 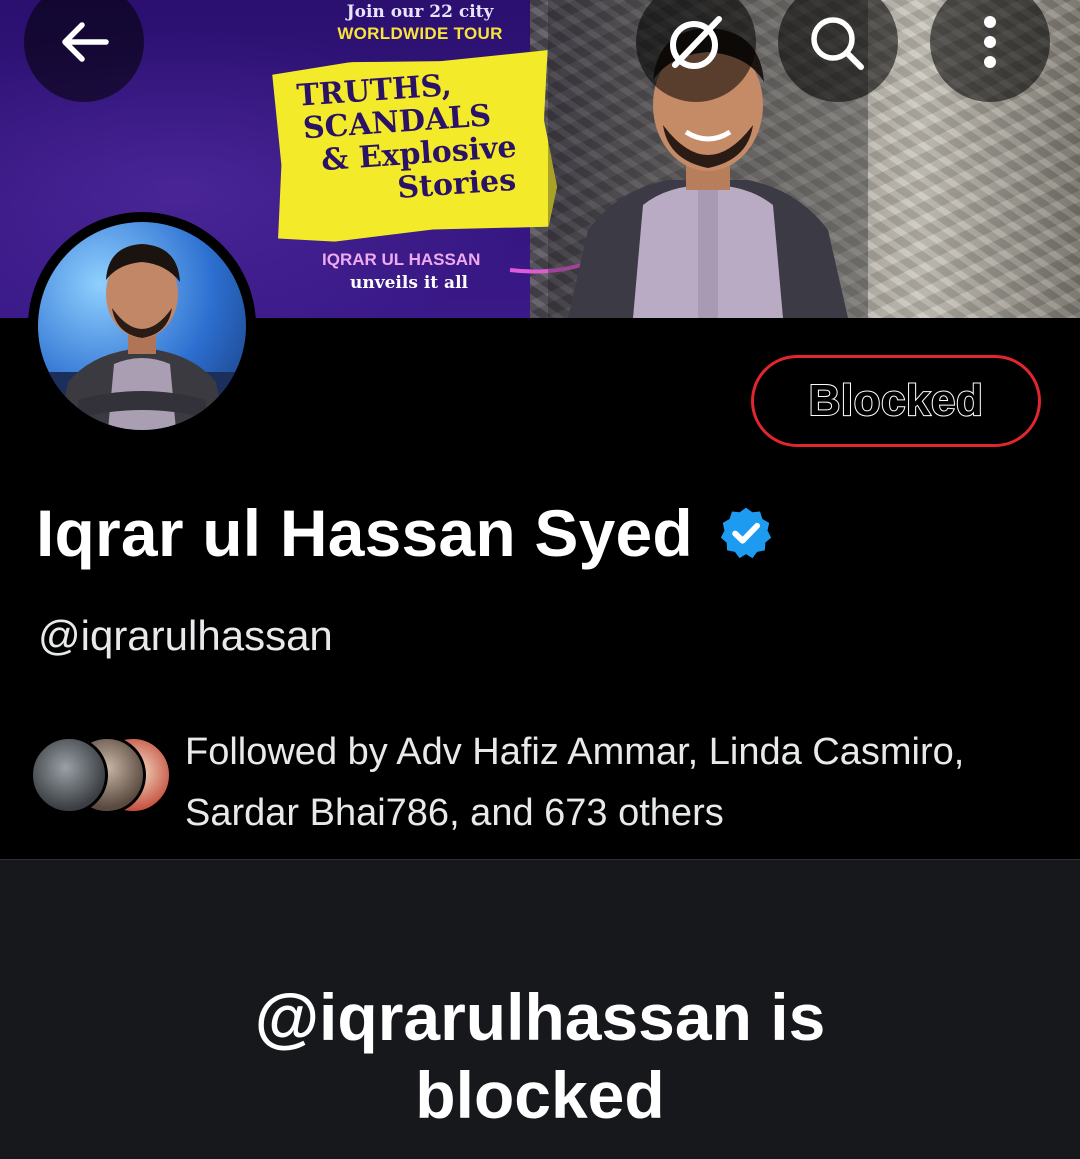 I want to click on arrow-left-icon, so click(x=85, y=42).